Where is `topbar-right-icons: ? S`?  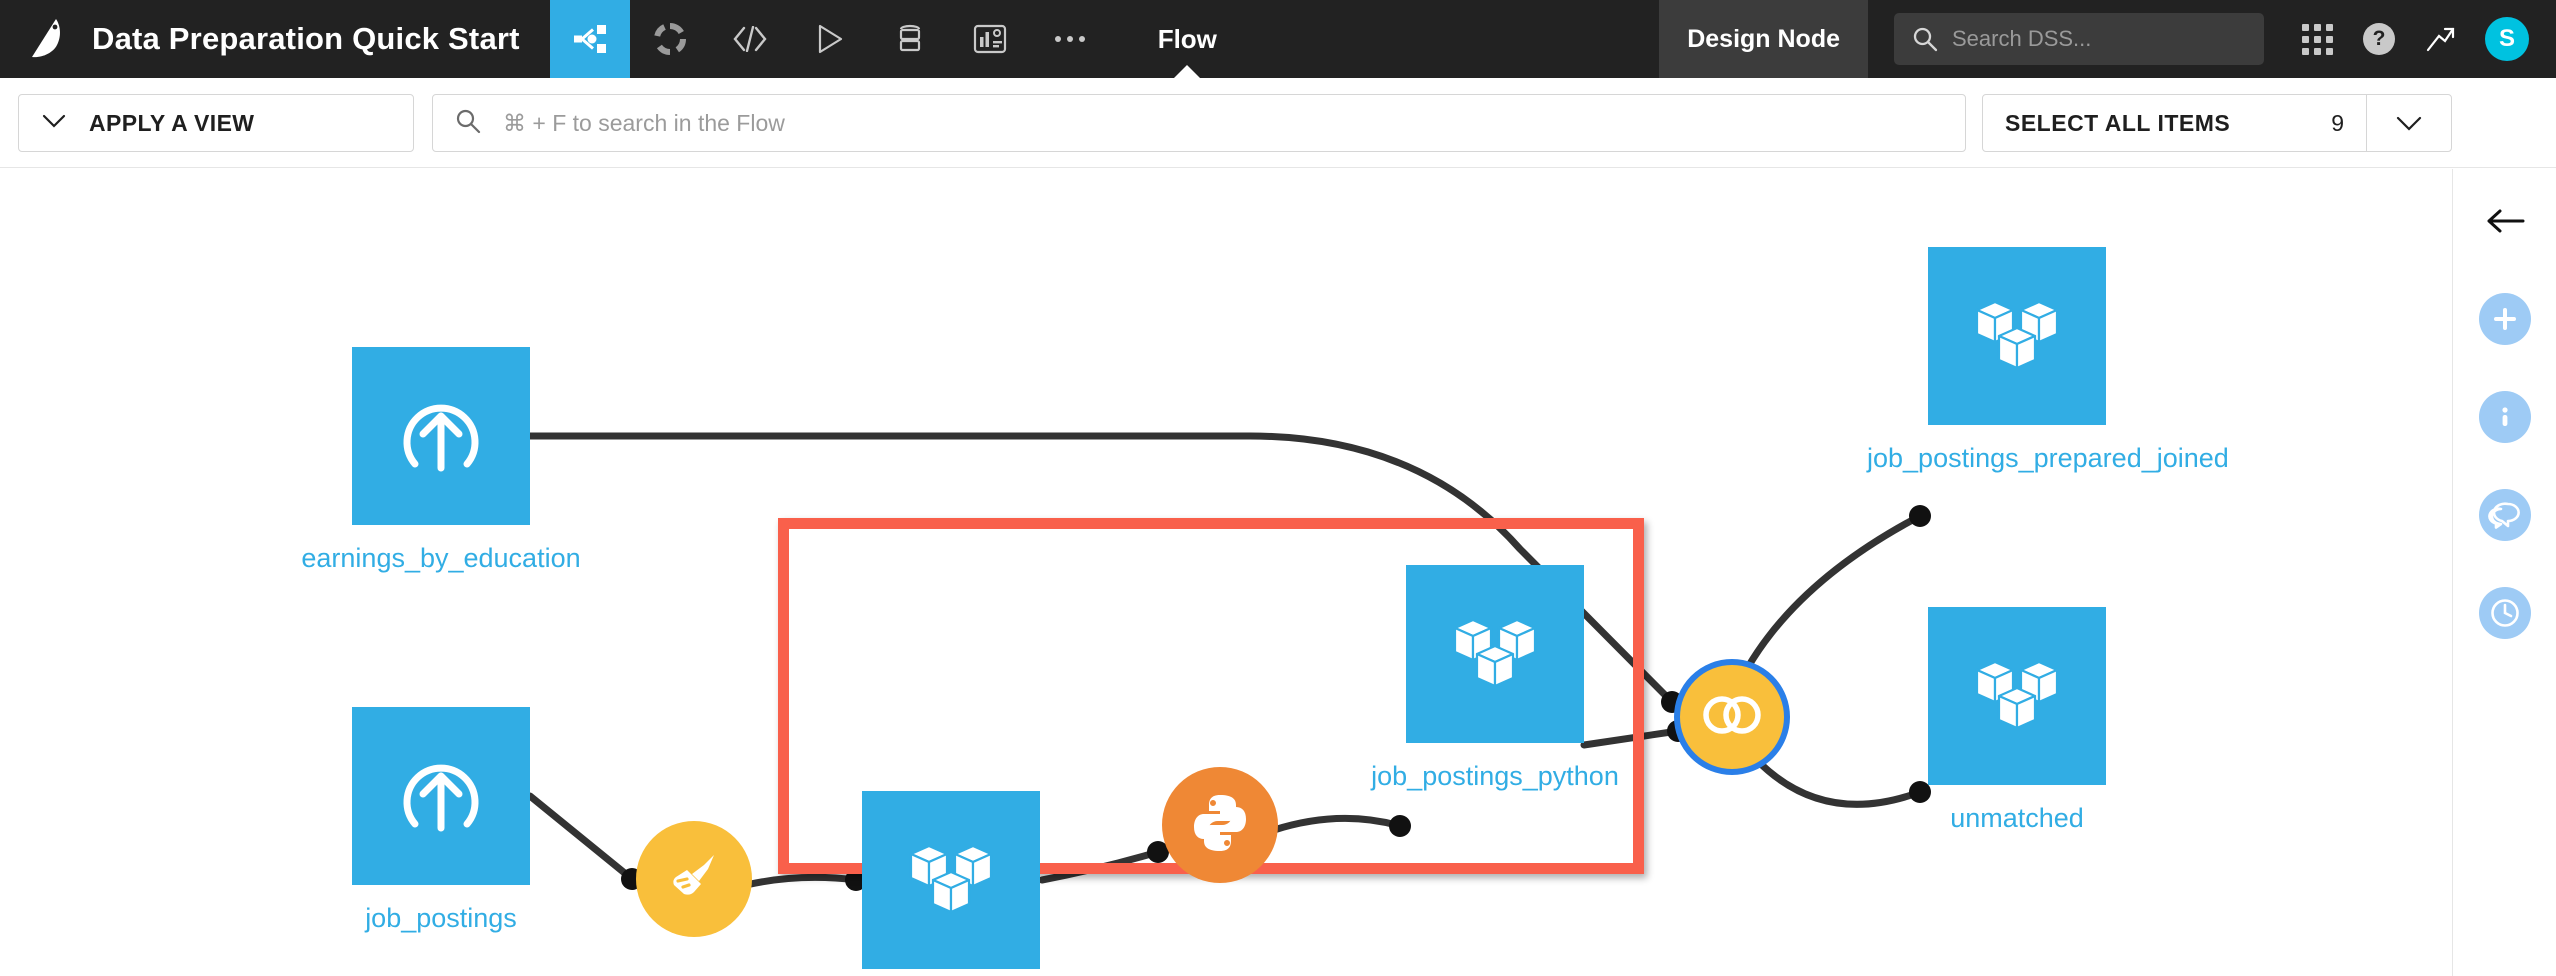 topbar-right-icons: ? S is located at coordinates (2421, 39).